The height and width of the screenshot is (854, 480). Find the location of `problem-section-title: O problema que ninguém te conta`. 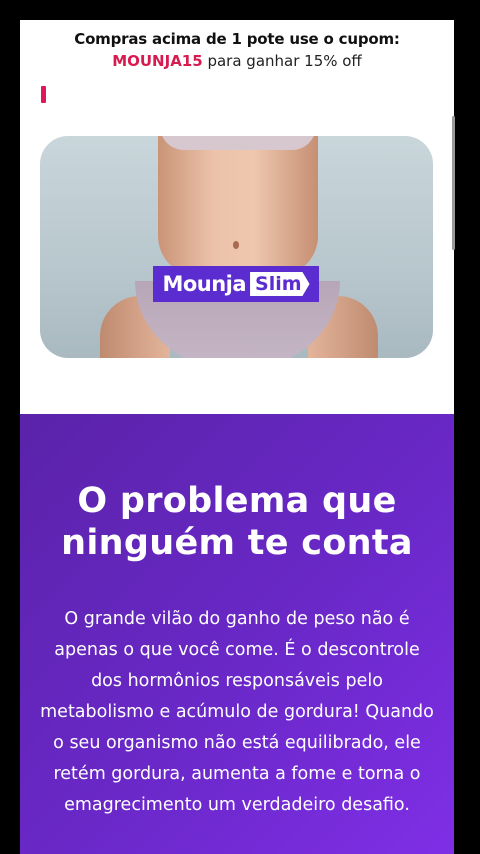

problem-section-title: O problema que ninguém te conta is located at coordinates (237, 522).